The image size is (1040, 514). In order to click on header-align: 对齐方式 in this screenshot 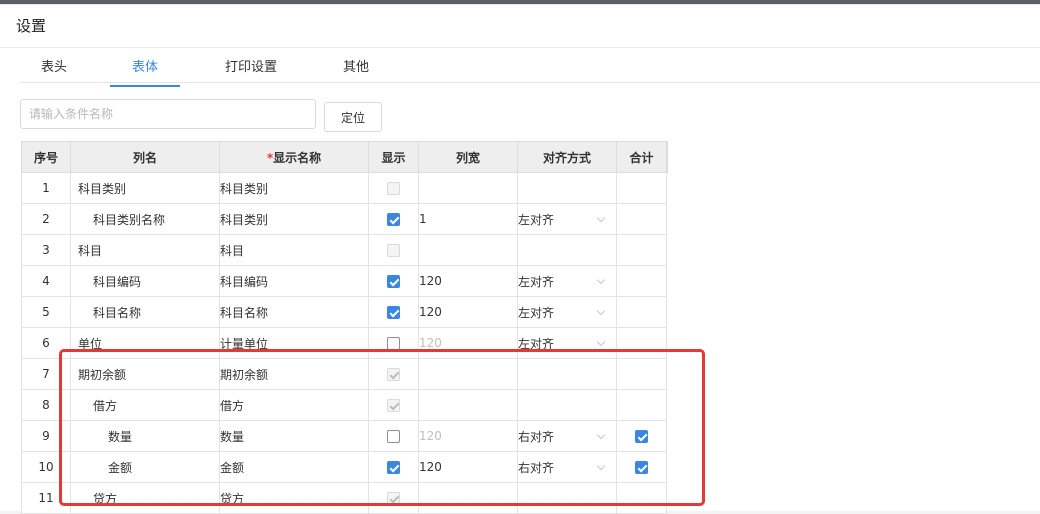, I will do `click(567, 157)`.